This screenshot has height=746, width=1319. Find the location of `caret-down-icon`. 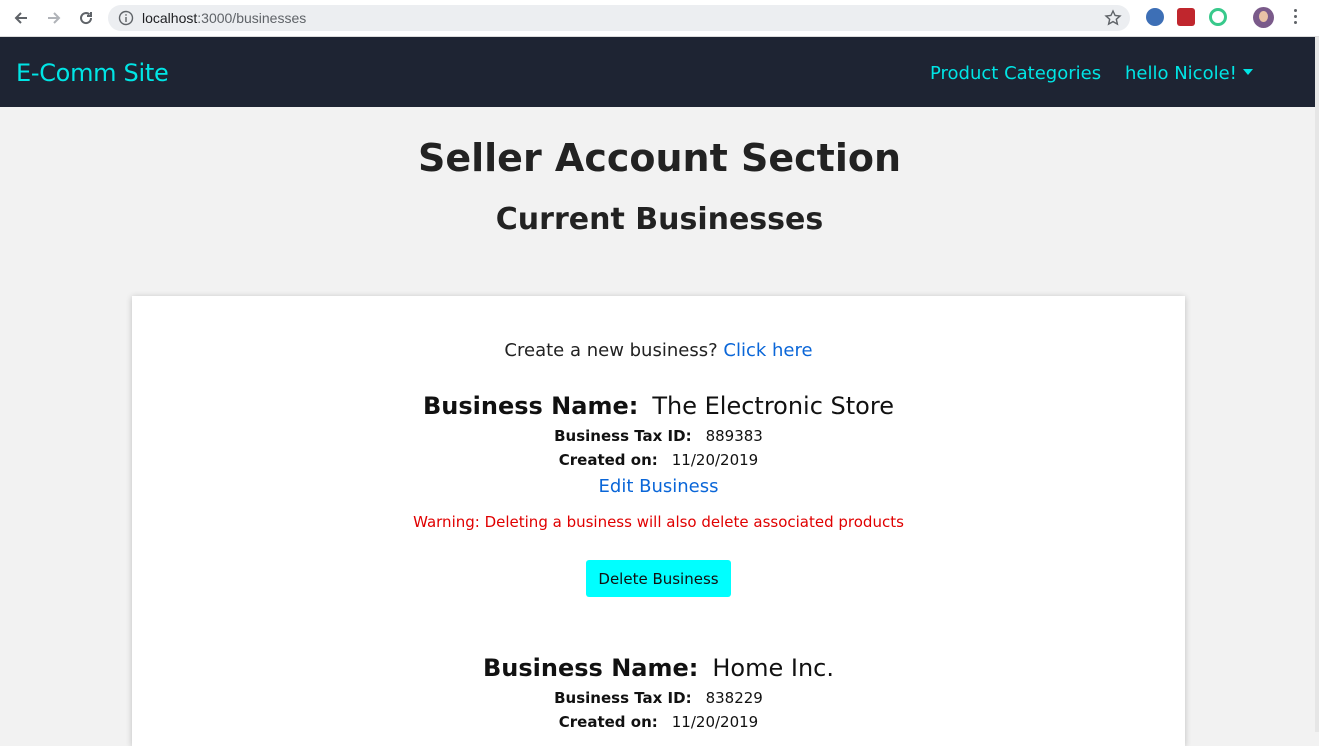

caret-down-icon is located at coordinates (1247, 72).